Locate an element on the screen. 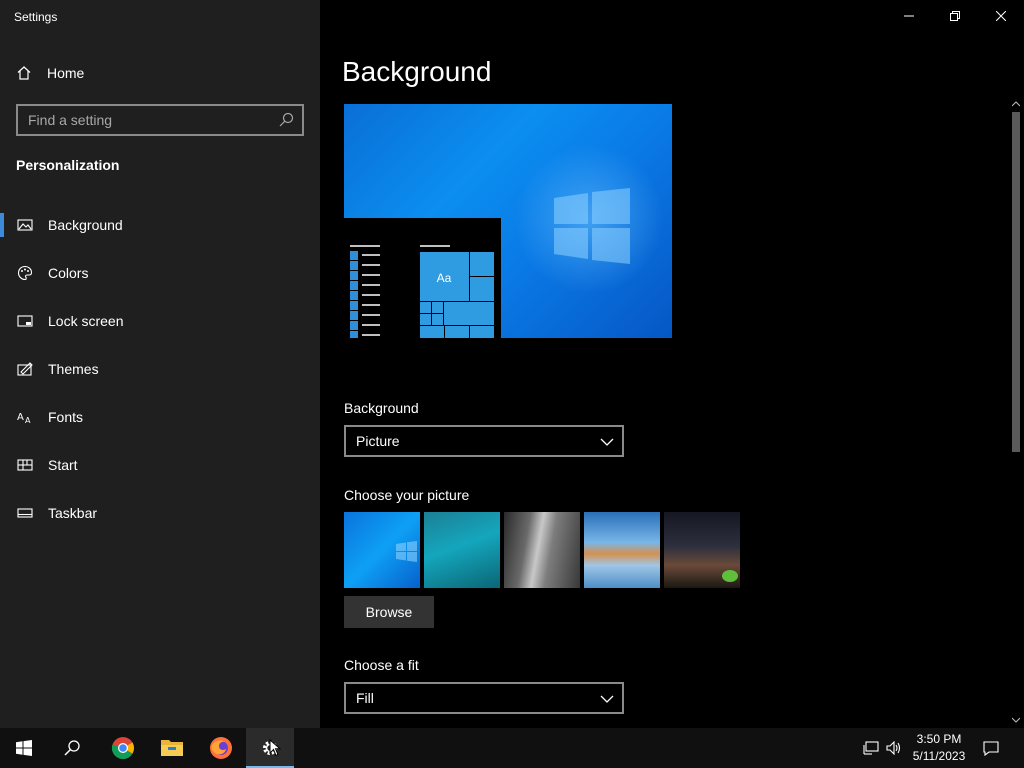 The width and height of the screenshot is (1024, 768). volume-tray is located at coordinates (894, 748).